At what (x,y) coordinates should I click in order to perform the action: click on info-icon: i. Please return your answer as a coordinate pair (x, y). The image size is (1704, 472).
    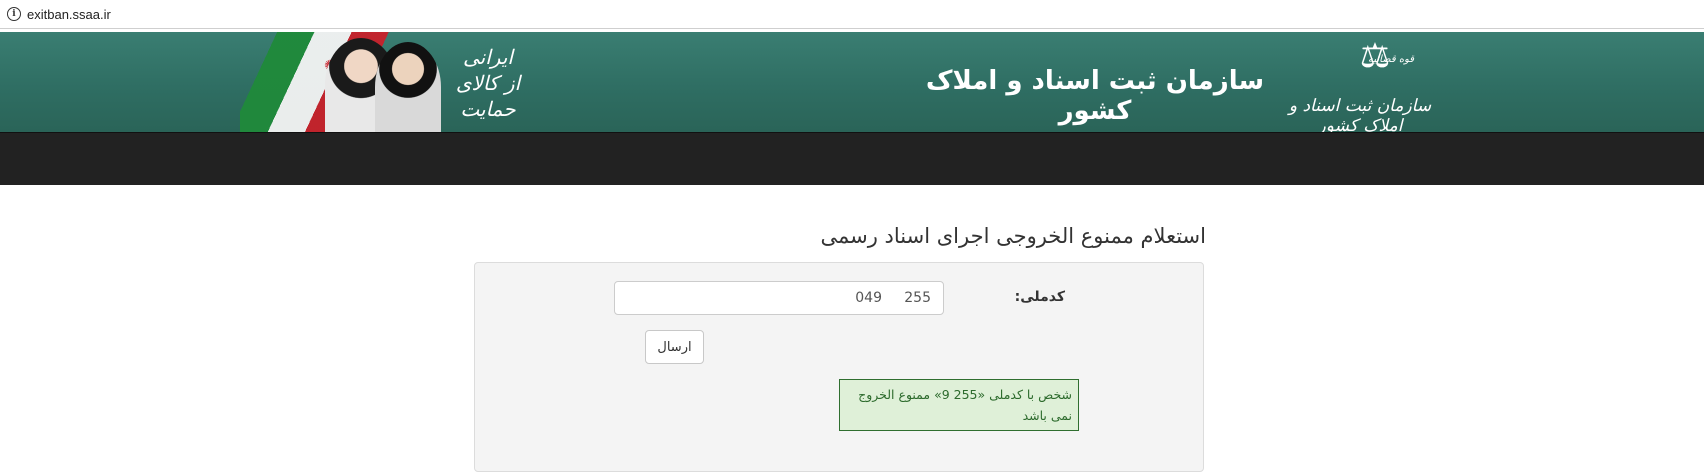
    Looking at the image, I should click on (14, 14).